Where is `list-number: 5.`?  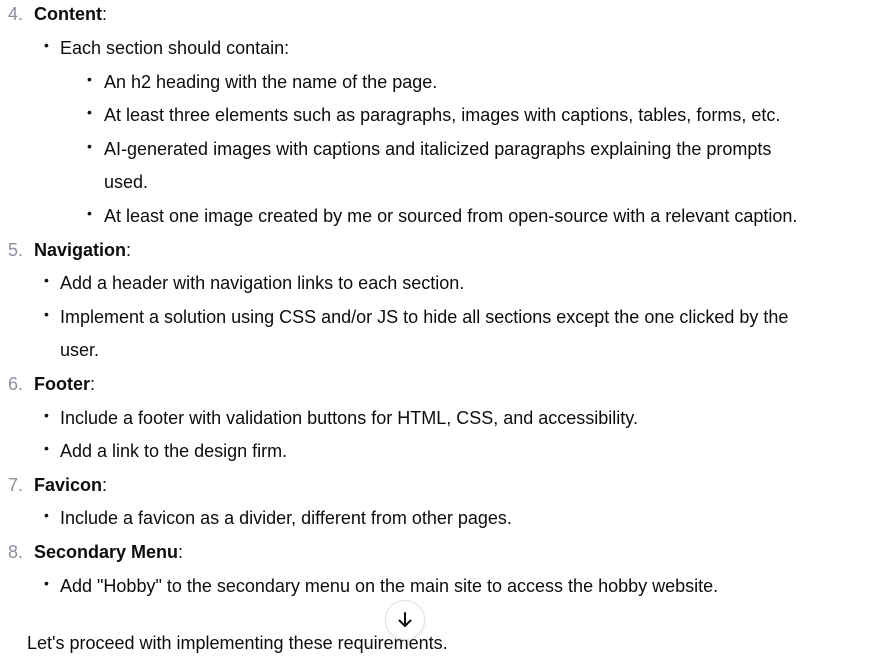 list-number: 5. is located at coordinates (16, 250).